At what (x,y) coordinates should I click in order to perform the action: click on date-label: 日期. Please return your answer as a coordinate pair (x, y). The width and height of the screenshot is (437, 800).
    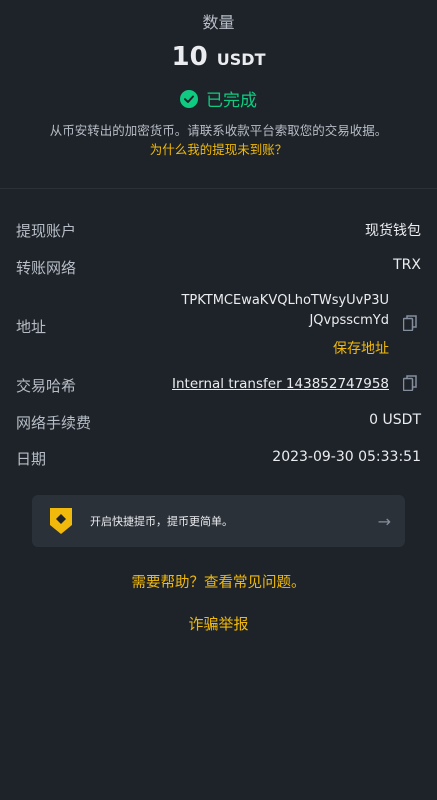
    Looking at the image, I should click on (31, 459).